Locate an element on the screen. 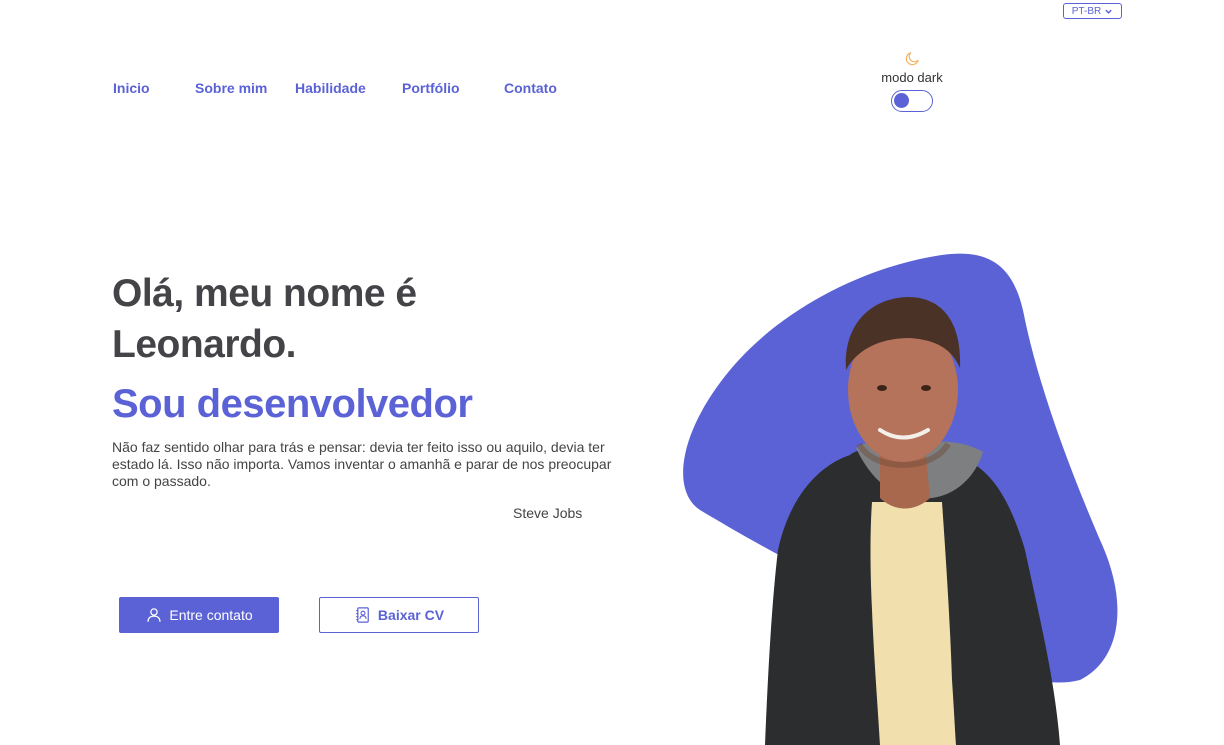  contact-button: Entre contato is located at coordinates (199, 615).